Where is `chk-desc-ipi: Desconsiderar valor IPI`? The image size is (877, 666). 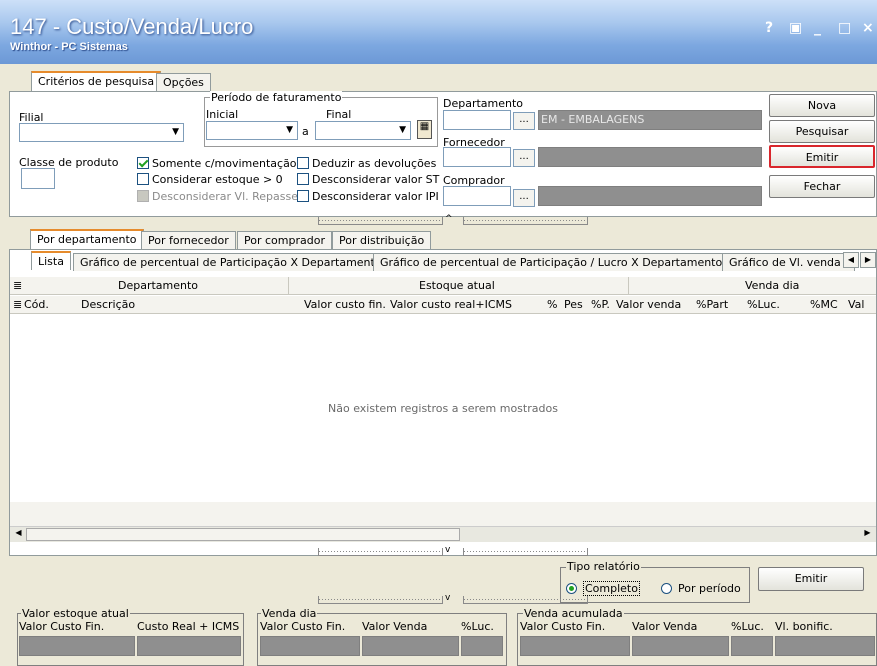
chk-desc-ipi: Desconsiderar valor IPI is located at coordinates (368, 196).